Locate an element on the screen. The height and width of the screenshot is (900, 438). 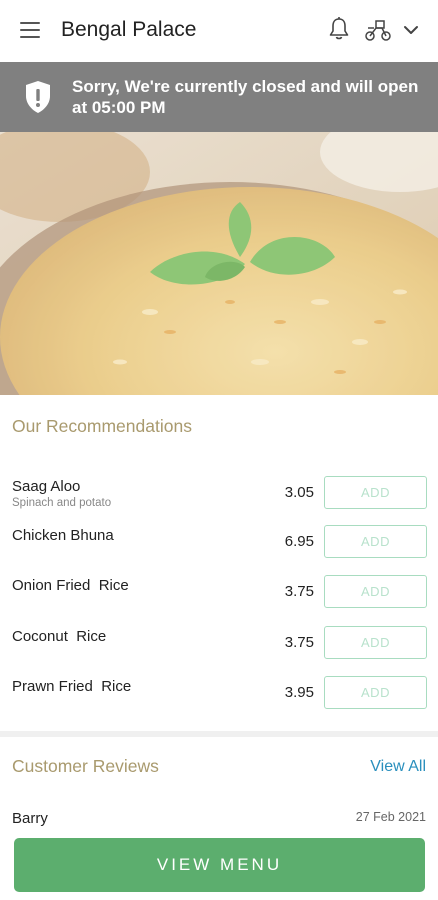
item-name: Coconut Rice is located at coordinates (59, 636).